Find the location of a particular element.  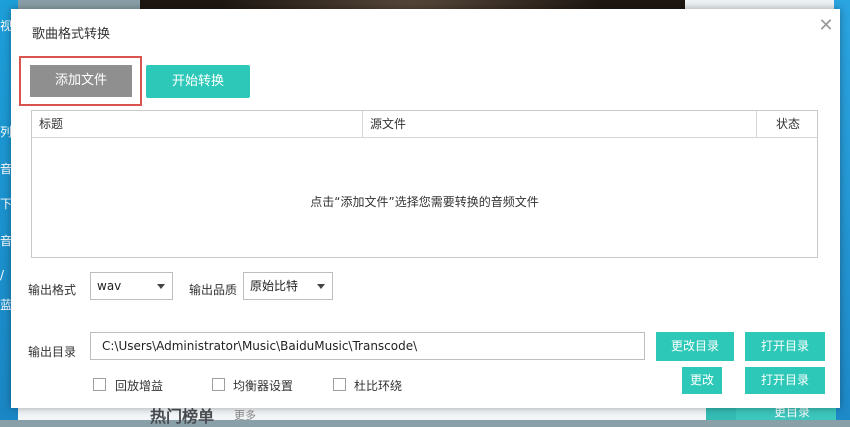

column-header-title: 标题 is located at coordinates (51, 124).